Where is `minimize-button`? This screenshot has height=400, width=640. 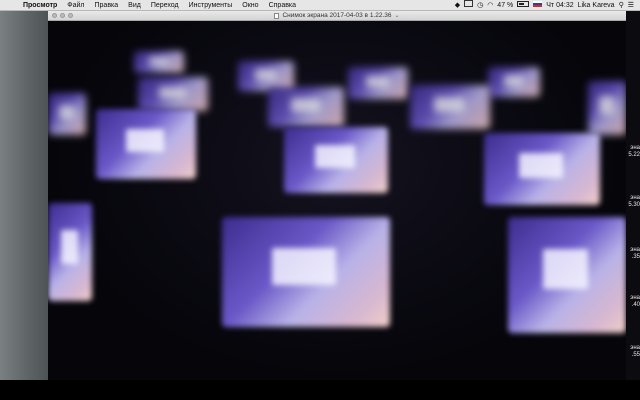
minimize-button is located at coordinates (62, 15).